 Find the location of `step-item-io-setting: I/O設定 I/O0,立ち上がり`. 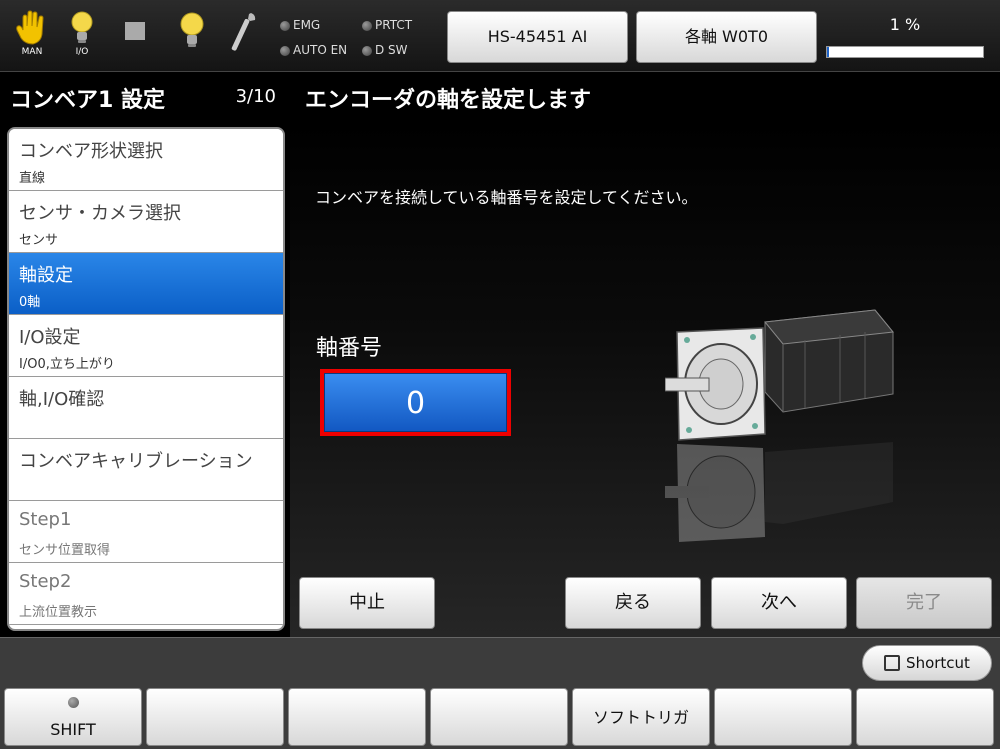

step-item-io-setting: I/O設定 I/O0,立ち上がり is located at coordinates (146, 346).